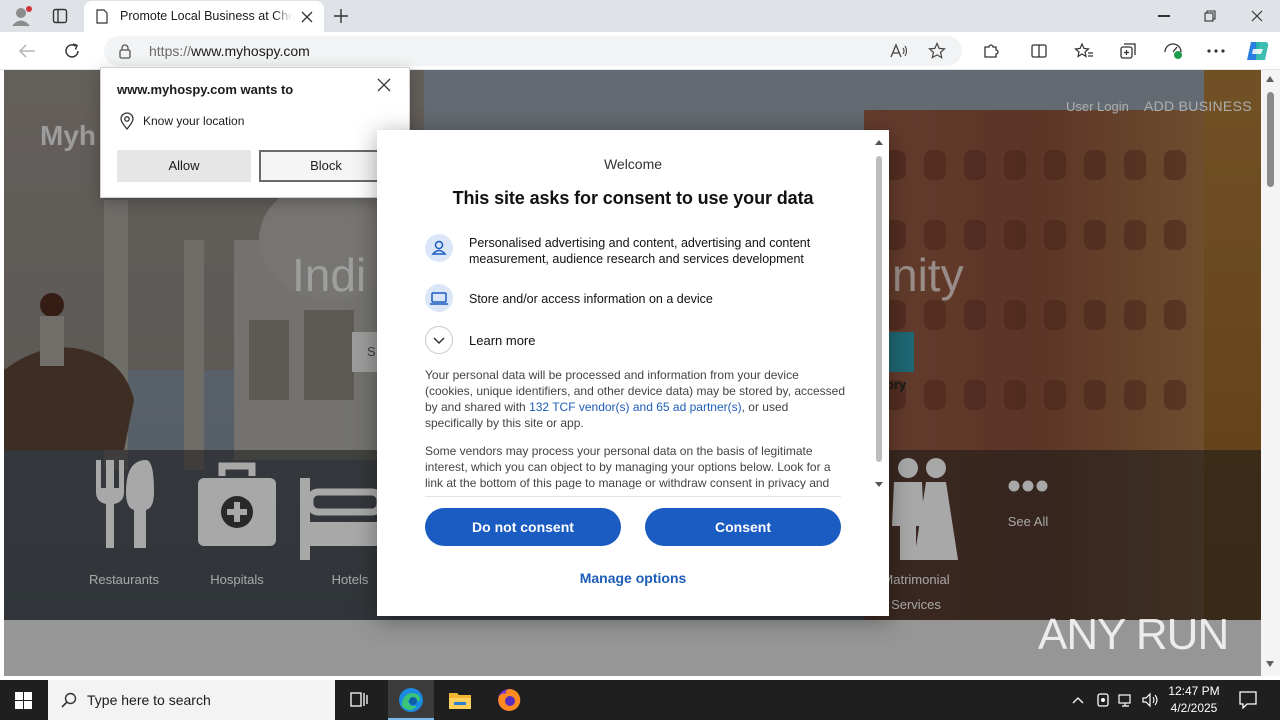 This screenshot has width=1280, height=720. Describe the element at coordinates (60, 16) in the screenshot. I see `tab-actions-icon` at that location.